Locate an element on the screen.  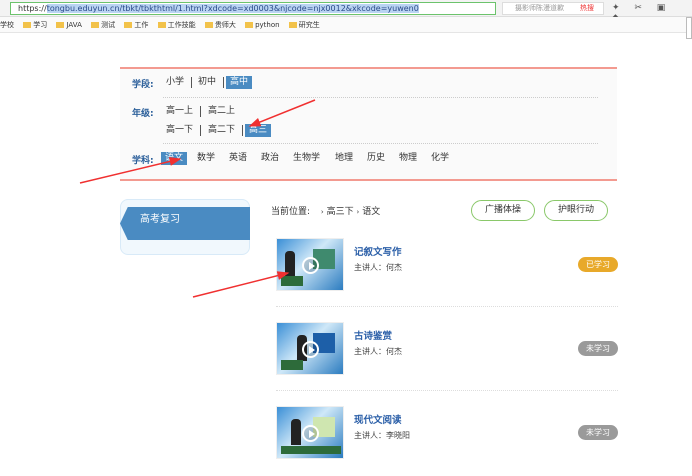
annotation-arrow is located at coordinates (241, 284).